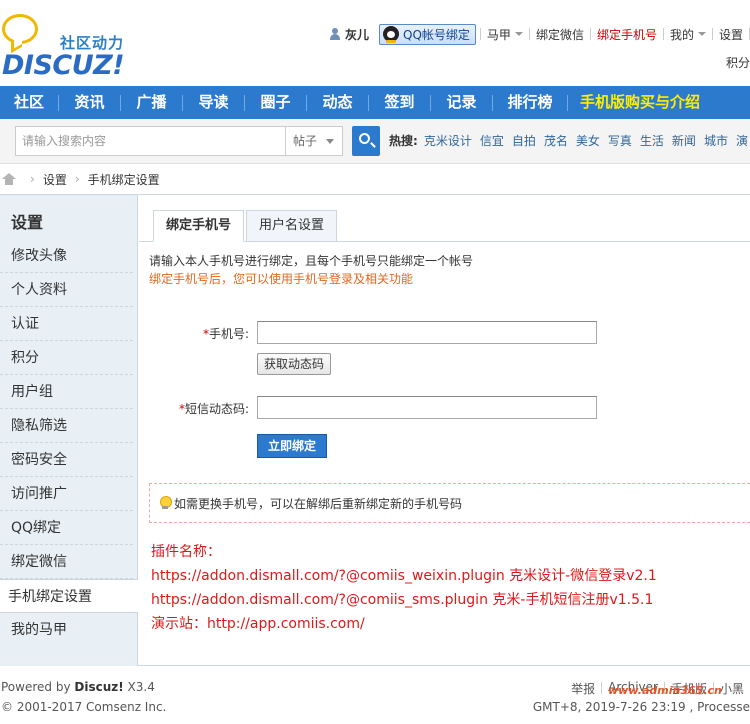 The height and width of the screenshot is (724, 750). Describe the element at coordinates (150, 141) in the screenshot. I see `search-input: 请输入搜索内容` at that location.